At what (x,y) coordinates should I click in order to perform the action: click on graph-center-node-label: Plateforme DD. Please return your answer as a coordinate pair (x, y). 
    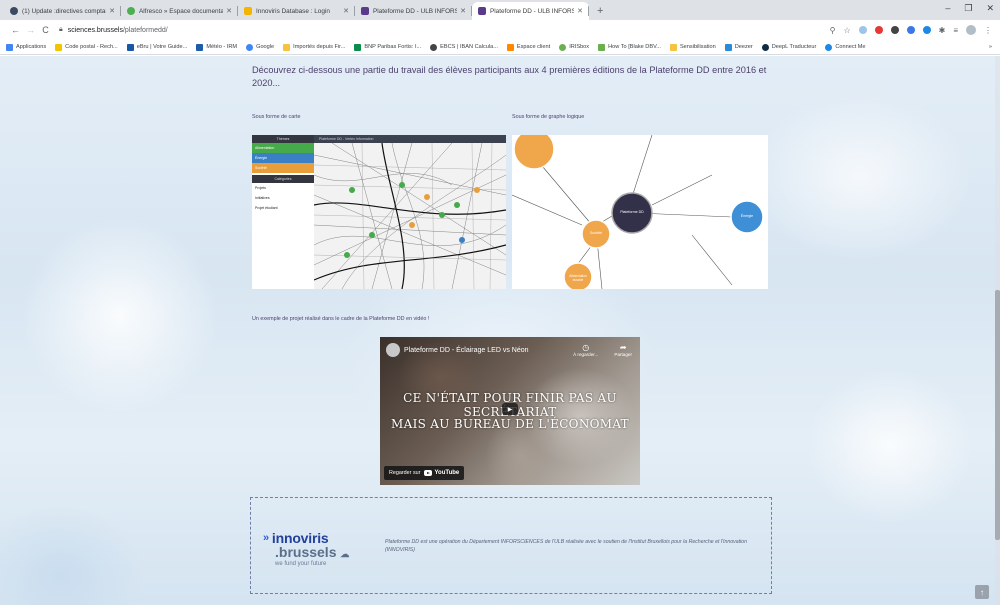
    Looking at the image, I should click on (632, 212).